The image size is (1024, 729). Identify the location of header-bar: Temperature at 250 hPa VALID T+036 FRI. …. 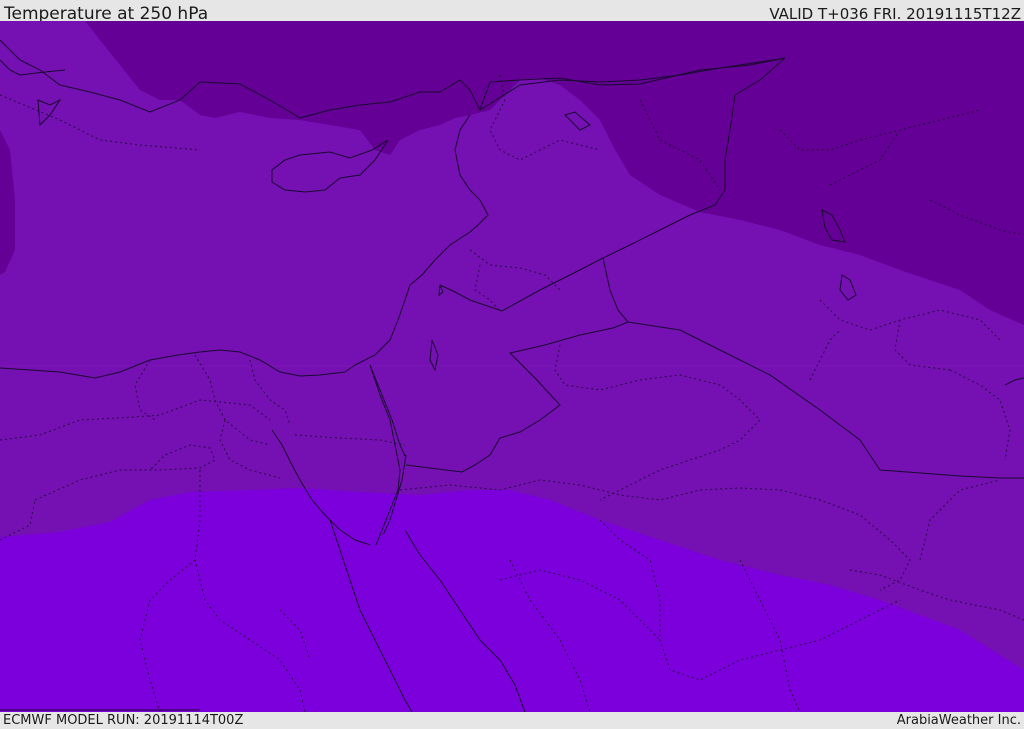
(512, 12).